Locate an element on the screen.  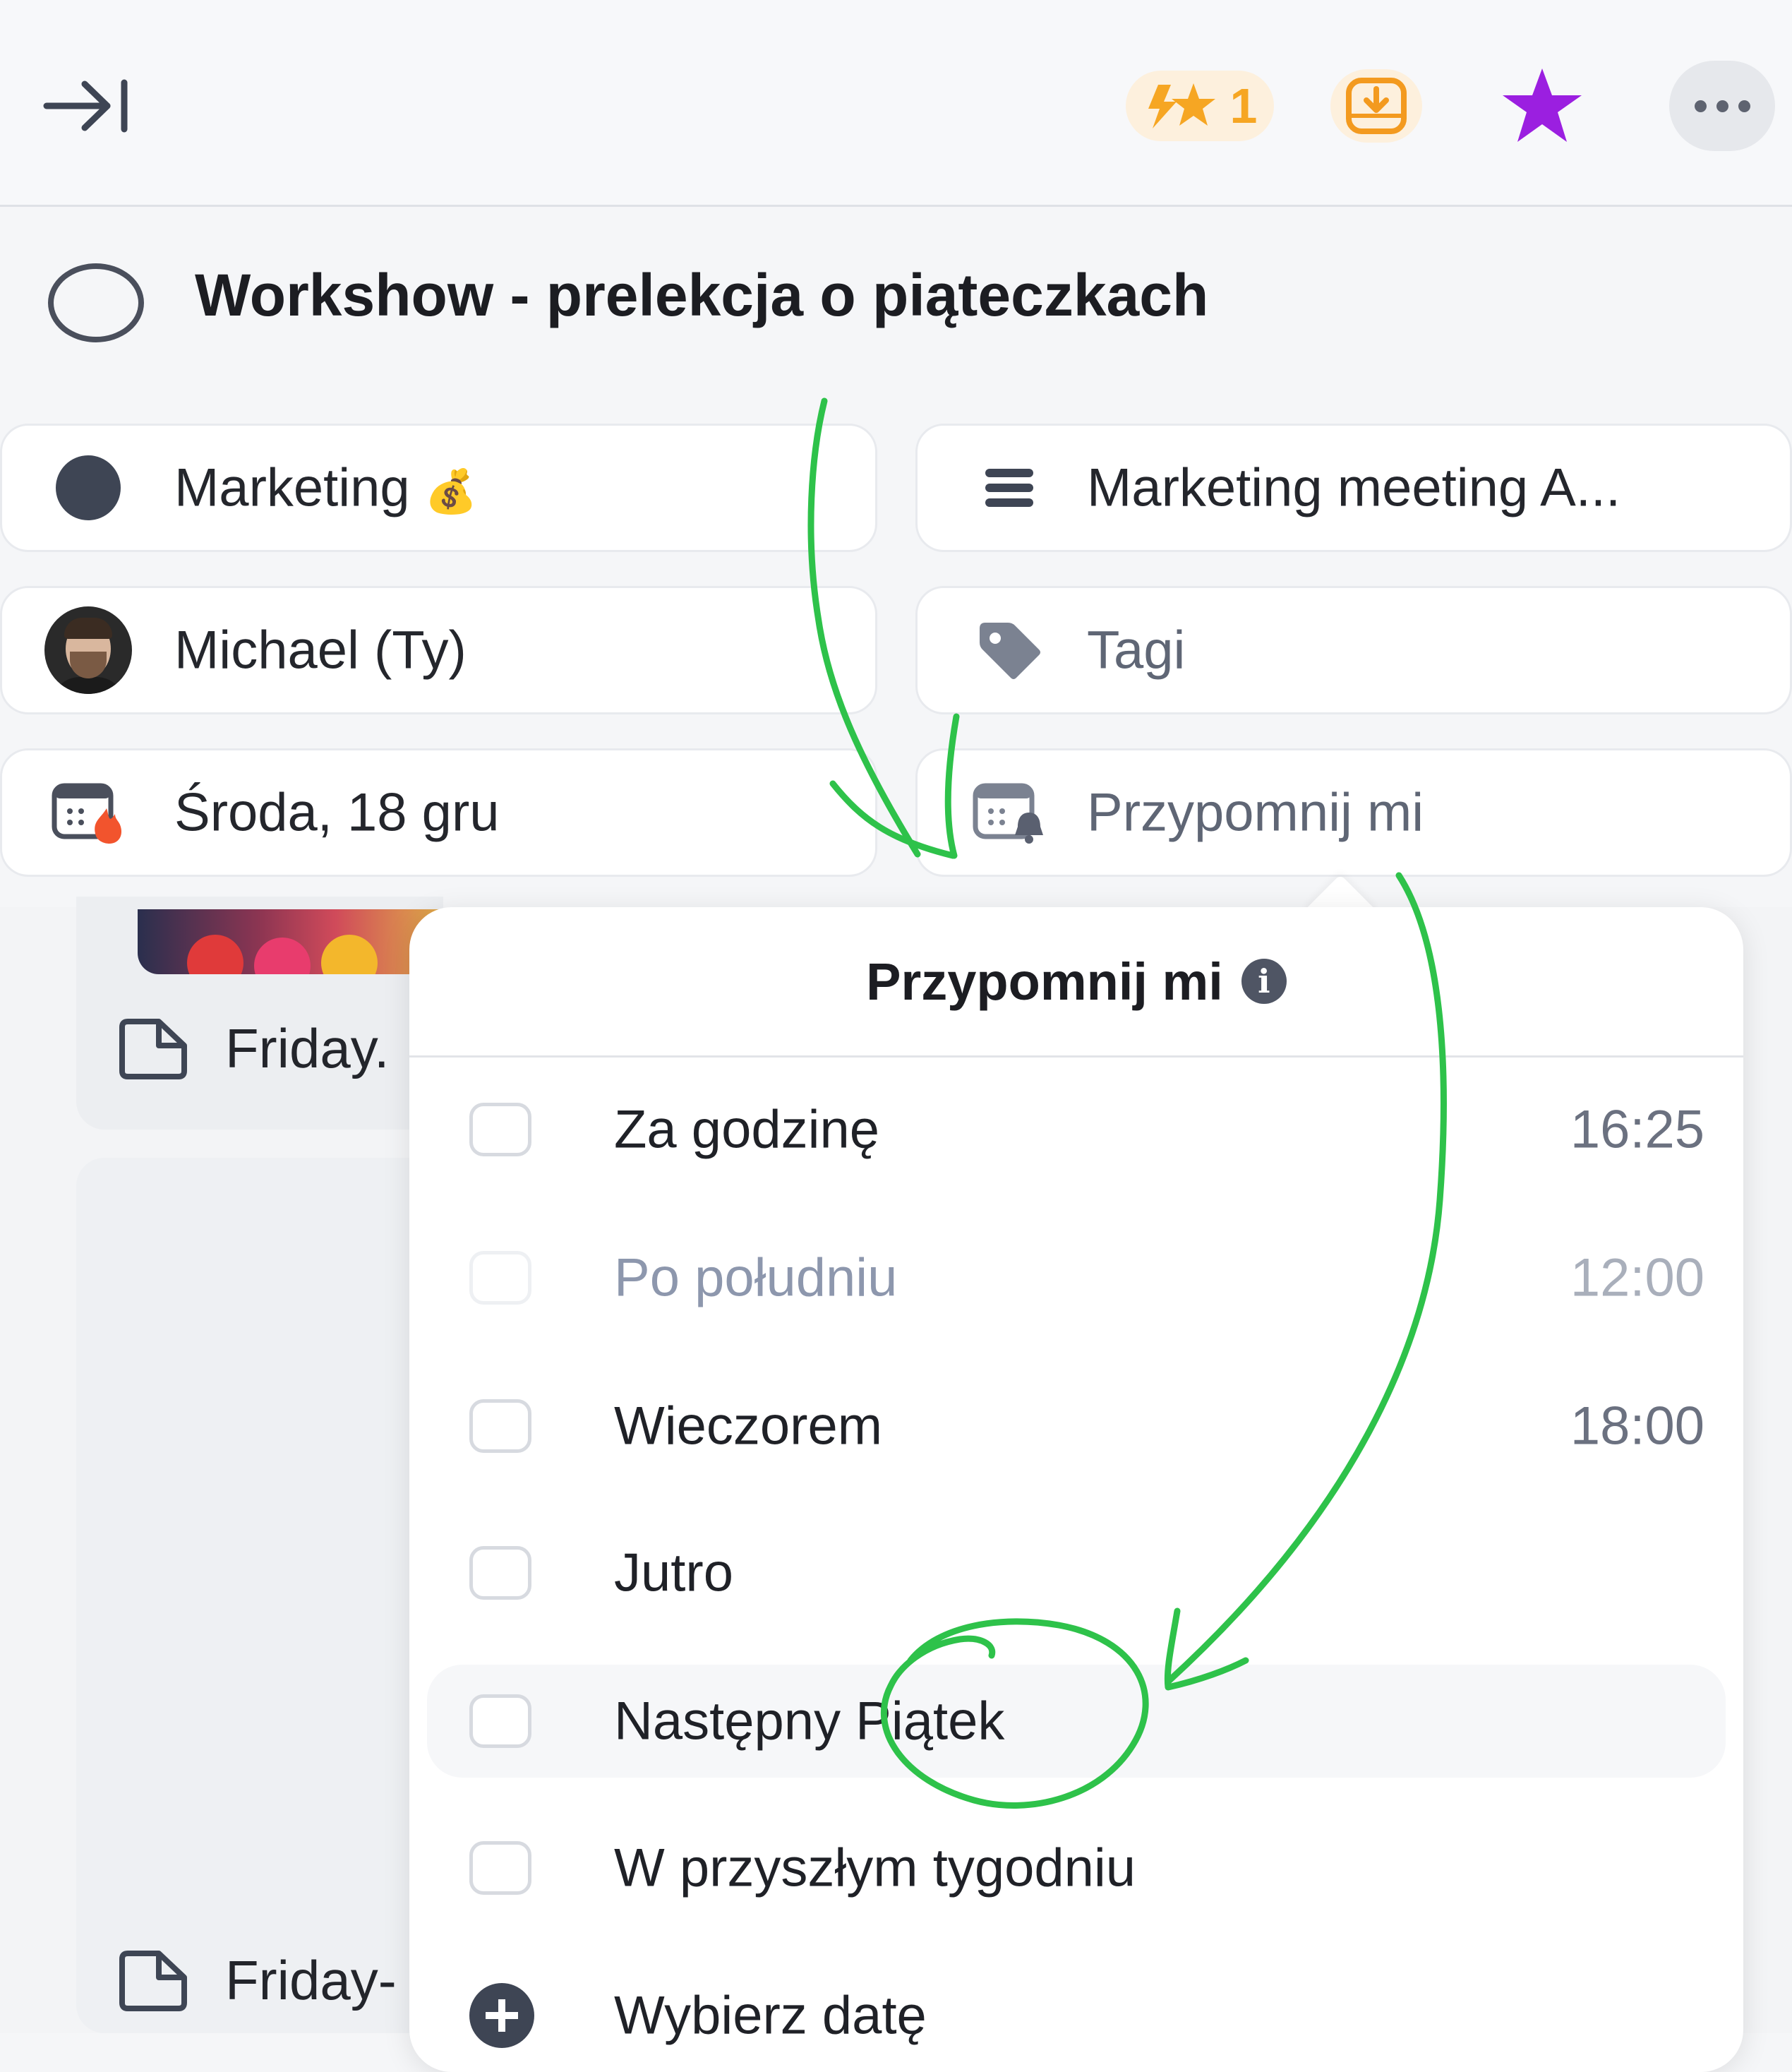
star-icon is located at coordinates (1542, 105).